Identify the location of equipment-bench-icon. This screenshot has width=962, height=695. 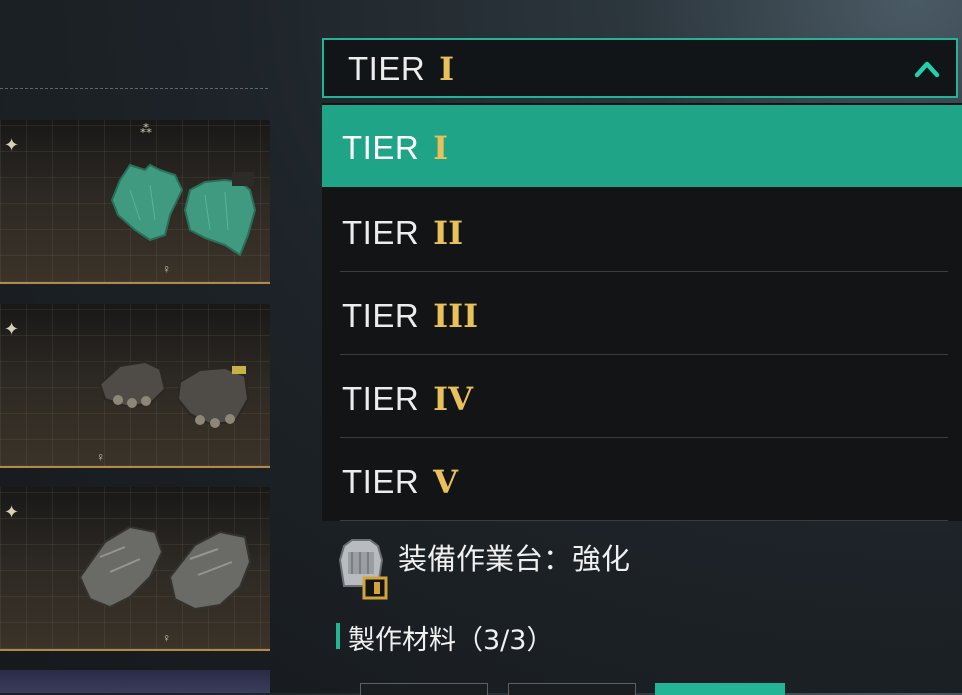
(363, 569).